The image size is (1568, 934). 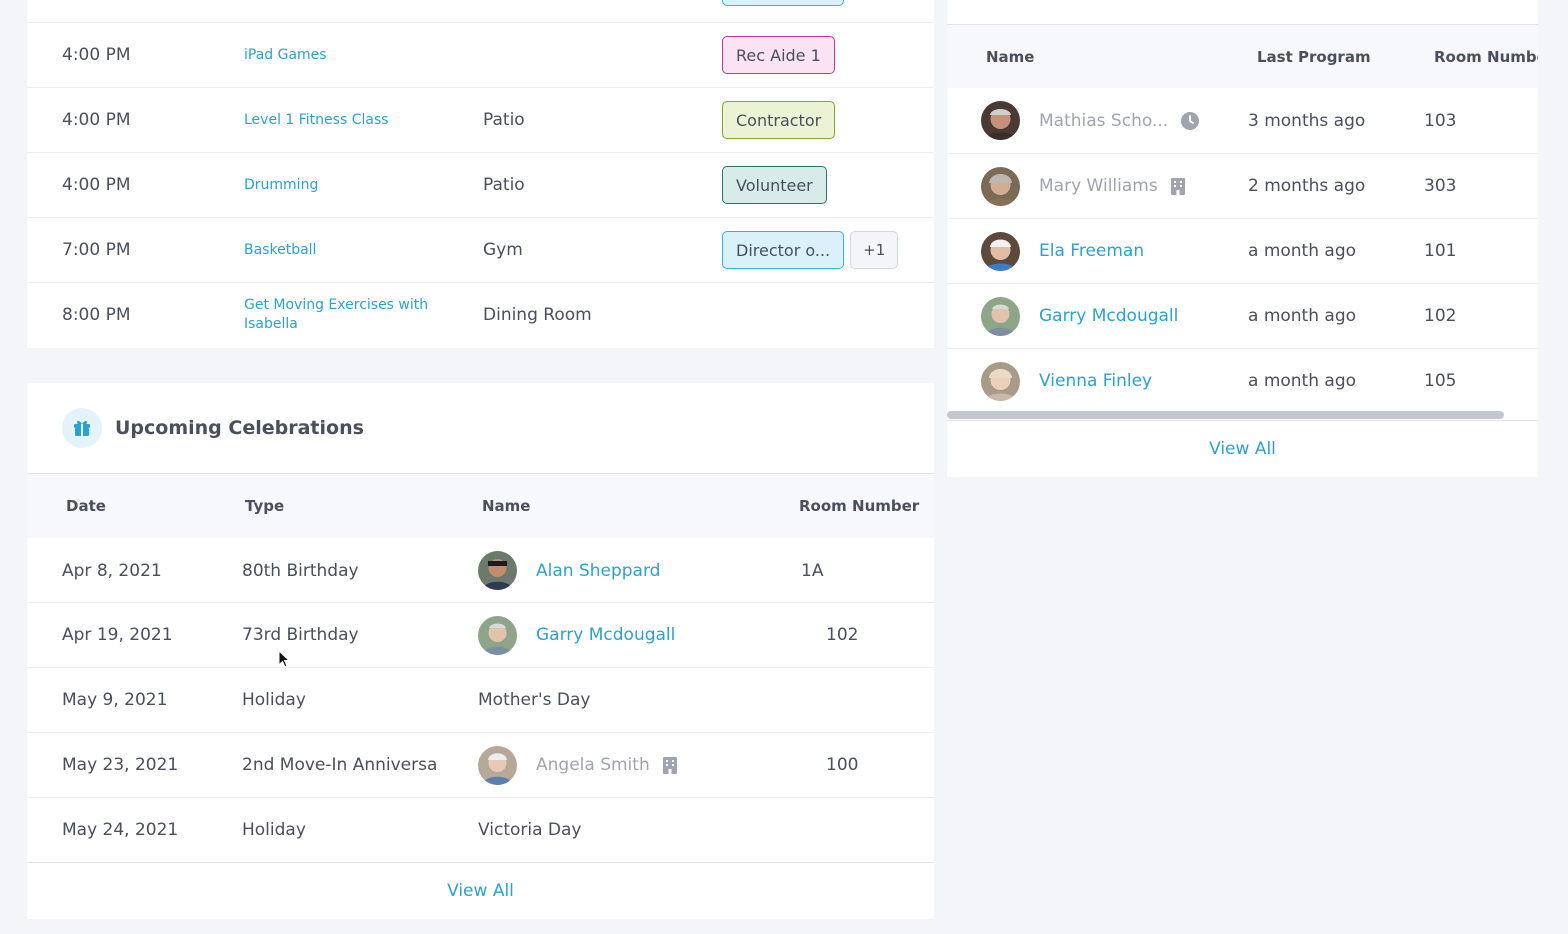 What do you see at coordinates (874, 250) in the screenshot?
I see `more-staff-badge: +1` at bounding box center [874, 250].